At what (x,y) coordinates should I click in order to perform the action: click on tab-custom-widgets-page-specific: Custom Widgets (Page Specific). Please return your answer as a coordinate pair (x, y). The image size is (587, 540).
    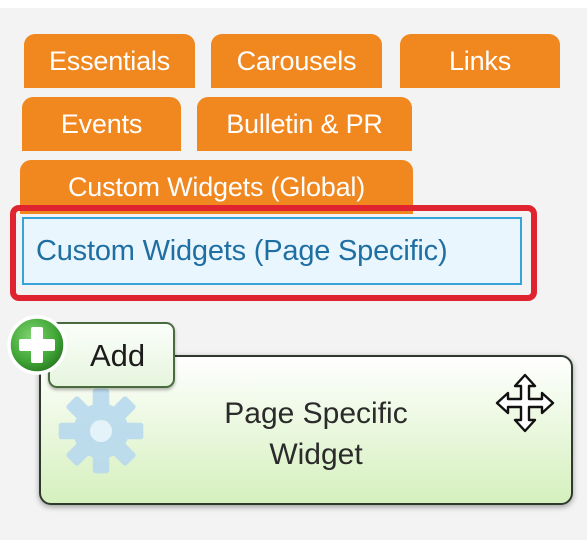
    Looking at the image, I should click on (272, 251).